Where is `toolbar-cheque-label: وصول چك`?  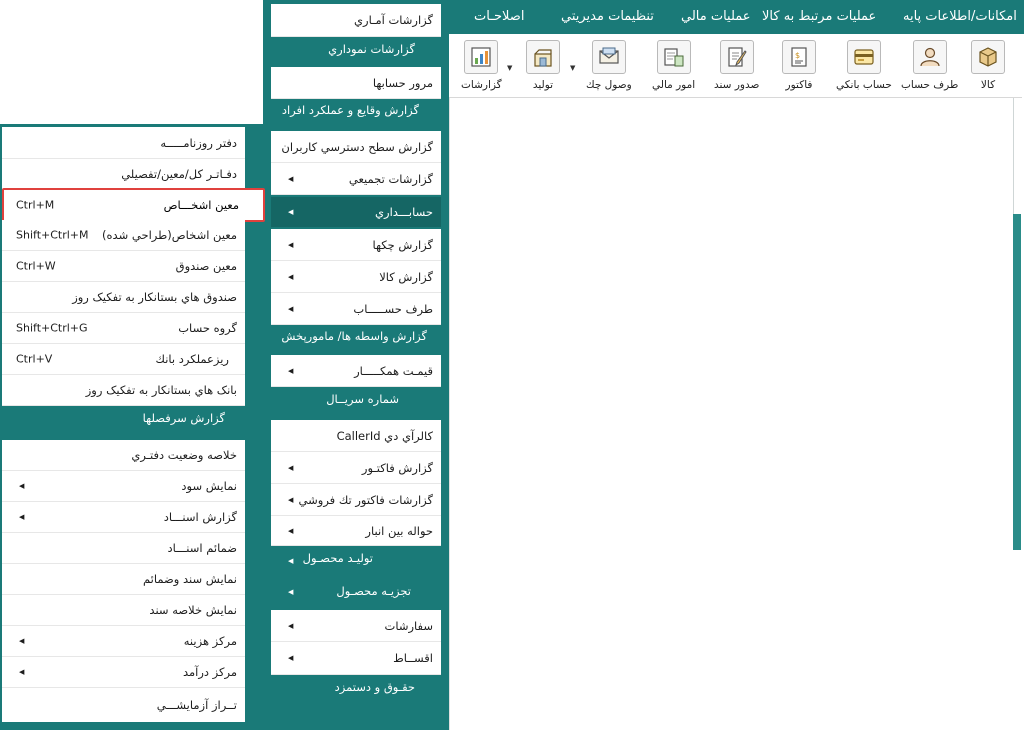
toolbar-cheque-label: وصول چك is located at coordinates (609, 85).